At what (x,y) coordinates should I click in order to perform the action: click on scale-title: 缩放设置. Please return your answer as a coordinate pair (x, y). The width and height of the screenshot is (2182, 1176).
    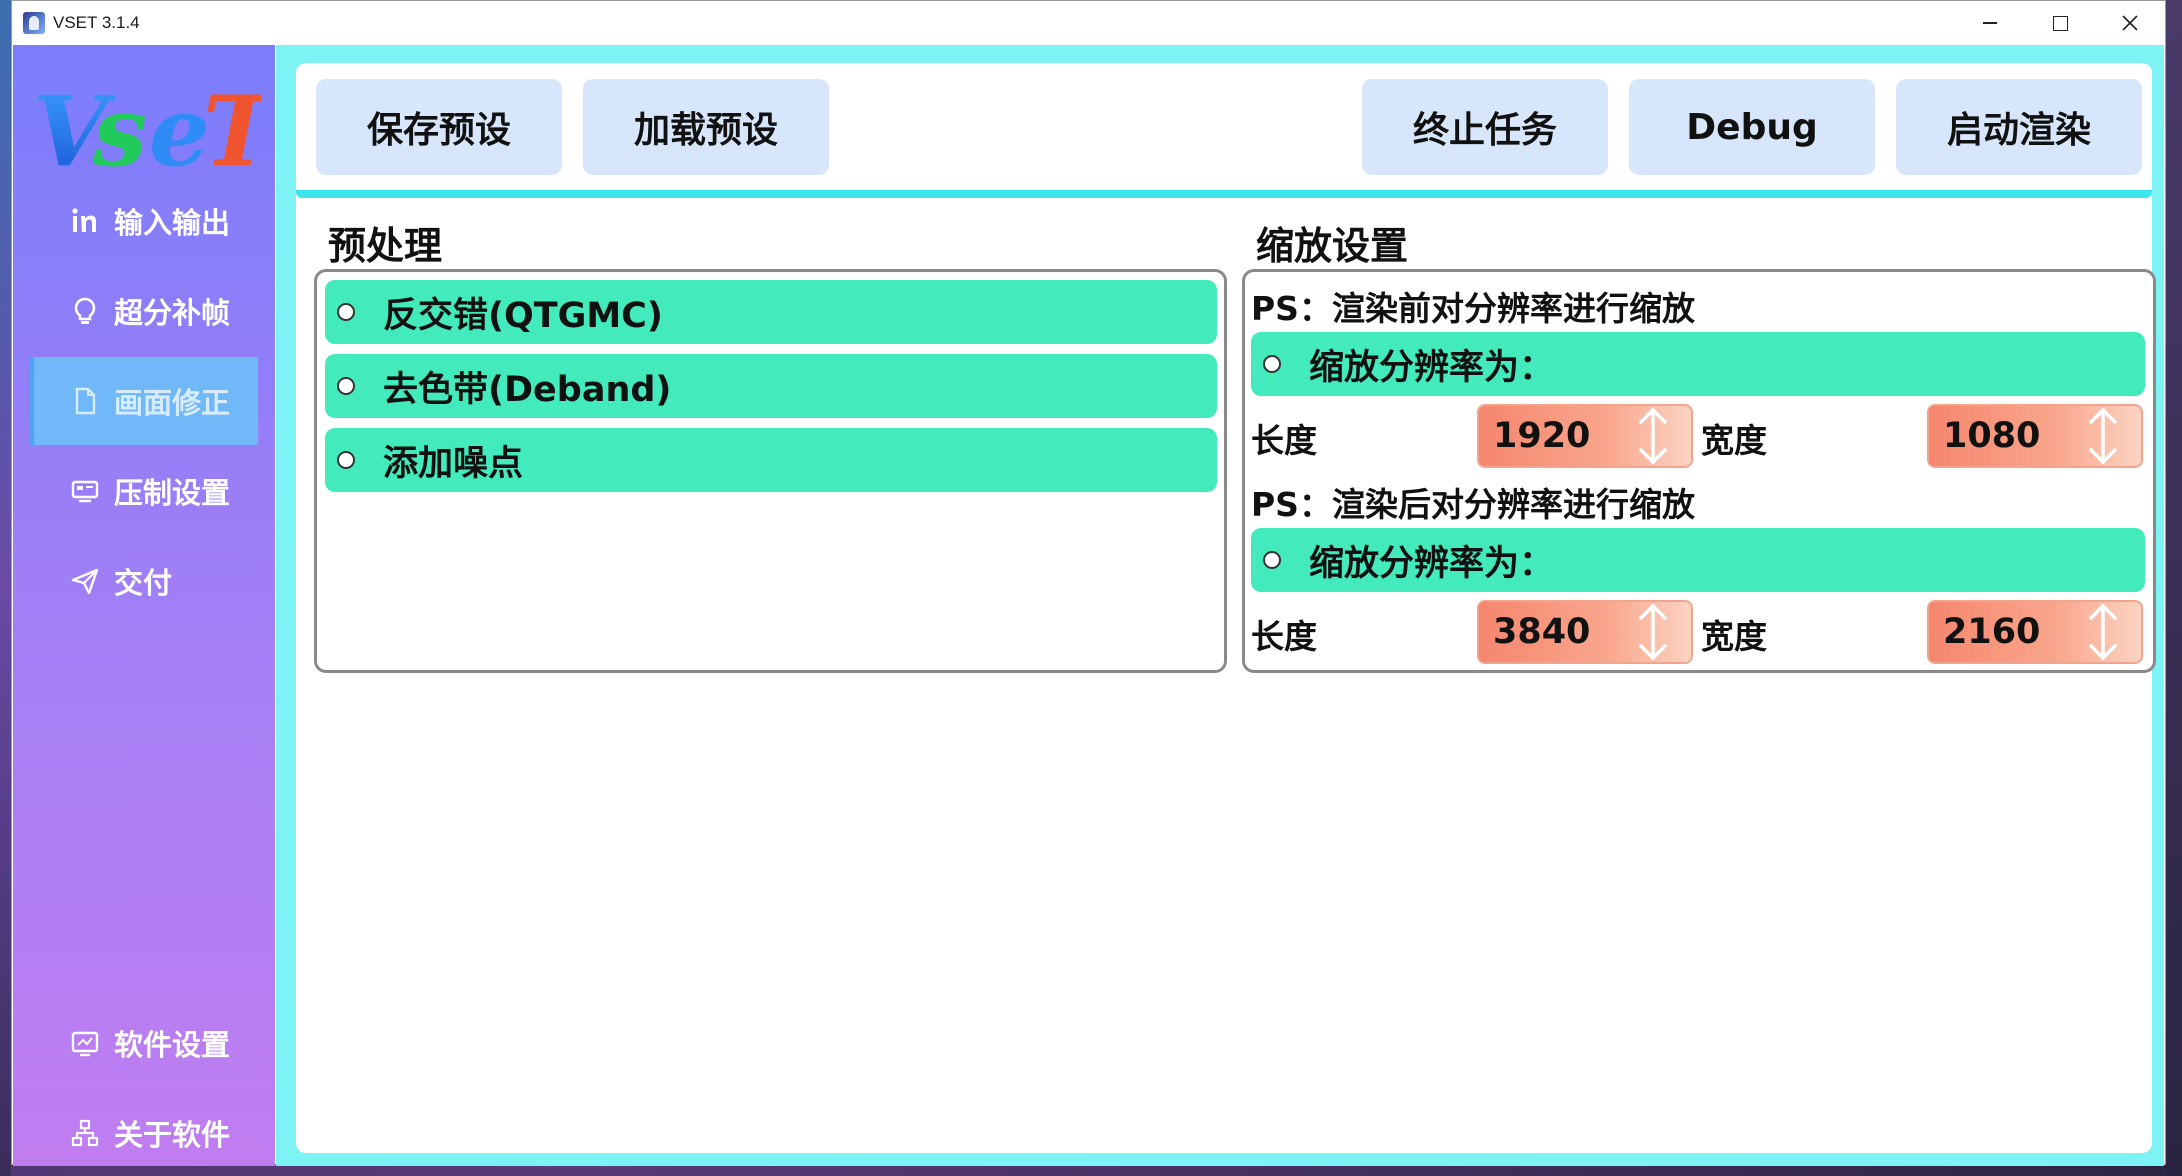
    Looking at the image, I should click on (1332, 246).